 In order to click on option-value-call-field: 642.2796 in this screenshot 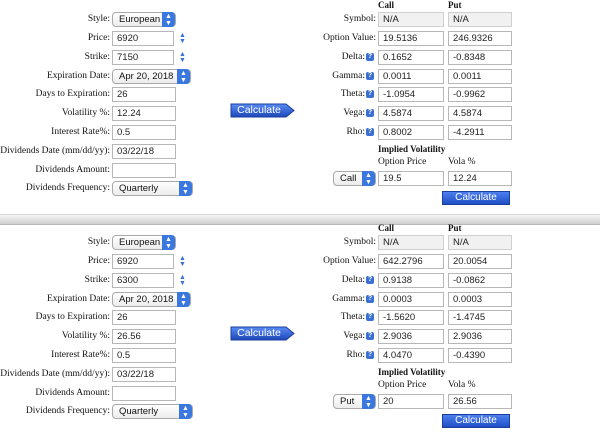, I will do `click(411, 261)`.